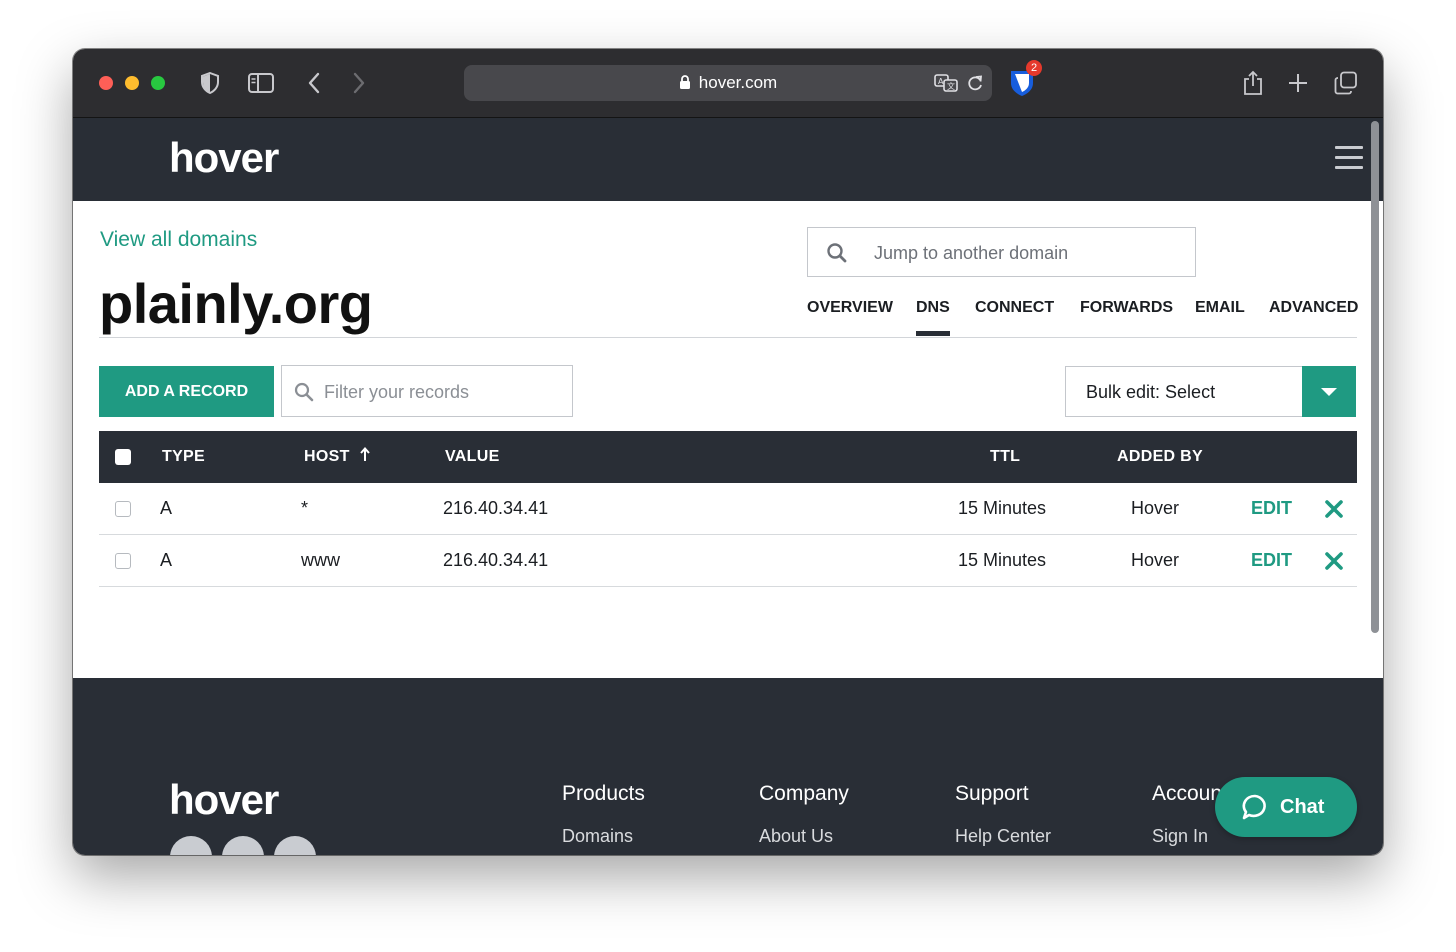 The image size is (1456, 952). I want to click on view-all-domains-link: View all domains, so click(178, 240).